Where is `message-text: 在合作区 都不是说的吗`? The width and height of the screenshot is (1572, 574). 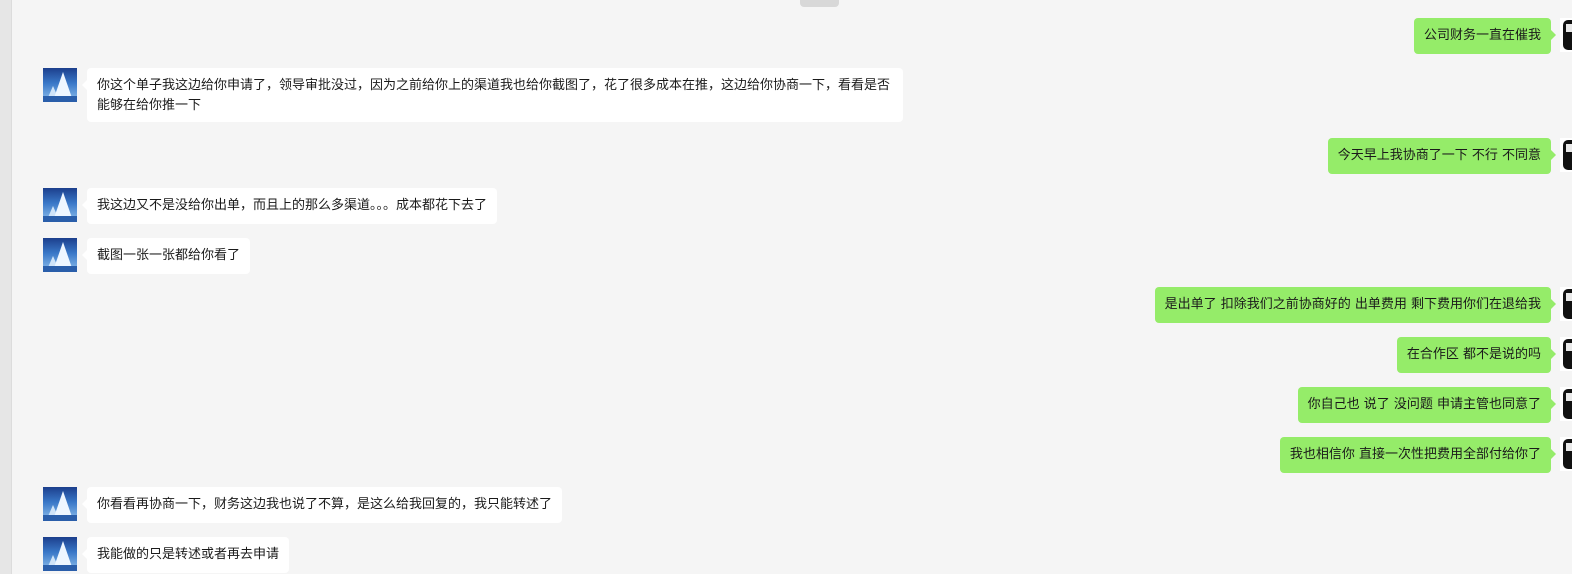 message-text: 在合作区 都不是说的吗 is located at coordinates (1473, 354).